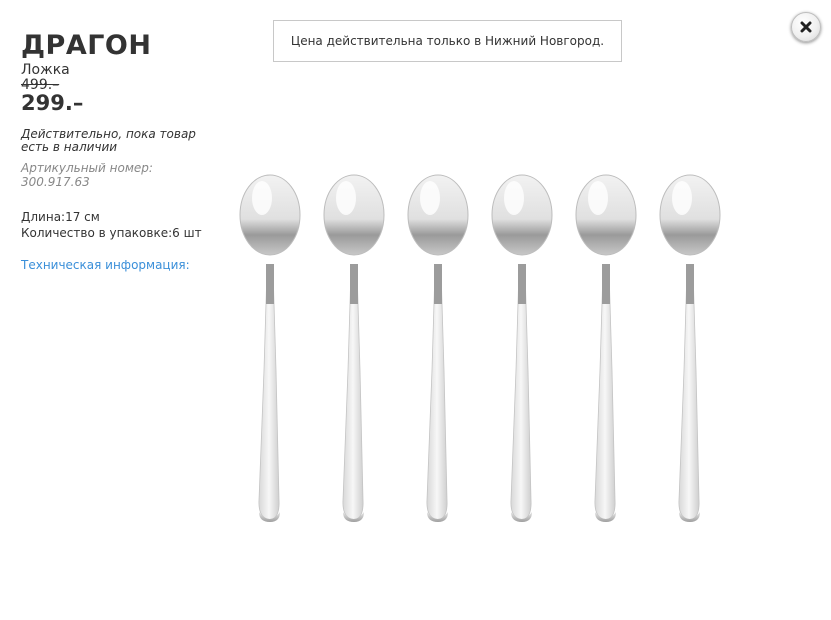 Image resolution: width=831 pixels, height=620 pixels. What do you see at coordinates (86, 45) in the screenshot?
I see `product-title: ДРАГОН` at bounding box center [86, 45].